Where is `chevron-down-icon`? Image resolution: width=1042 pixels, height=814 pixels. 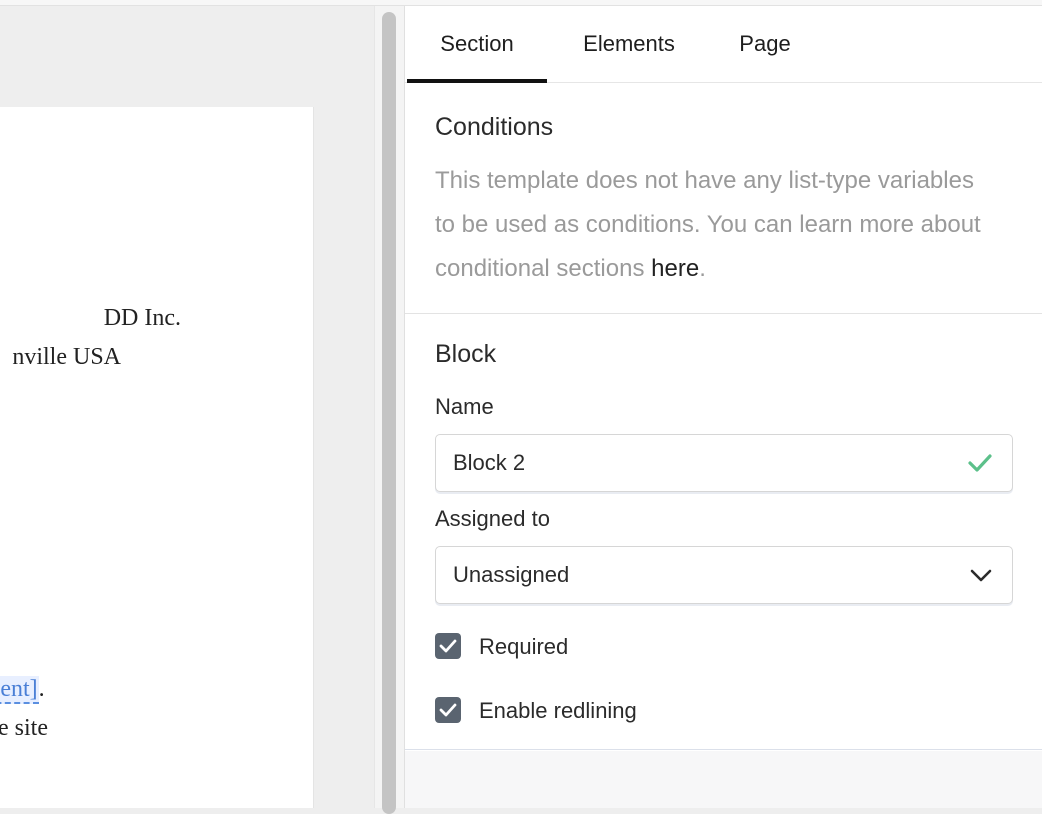
chevron-down-icon is located at coordinates (981, 575).